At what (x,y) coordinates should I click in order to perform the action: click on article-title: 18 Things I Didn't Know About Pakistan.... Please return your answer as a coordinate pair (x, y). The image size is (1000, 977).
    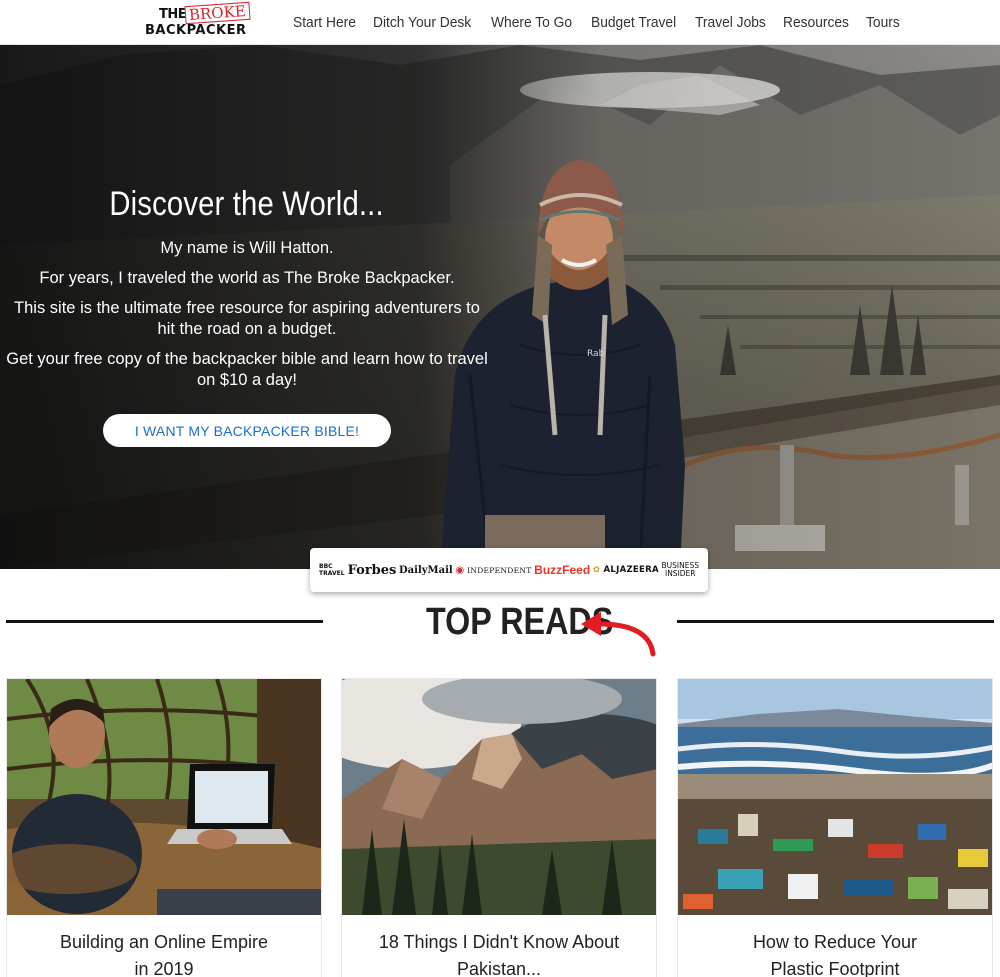
    Looking at the image, I should click on (499, 953).